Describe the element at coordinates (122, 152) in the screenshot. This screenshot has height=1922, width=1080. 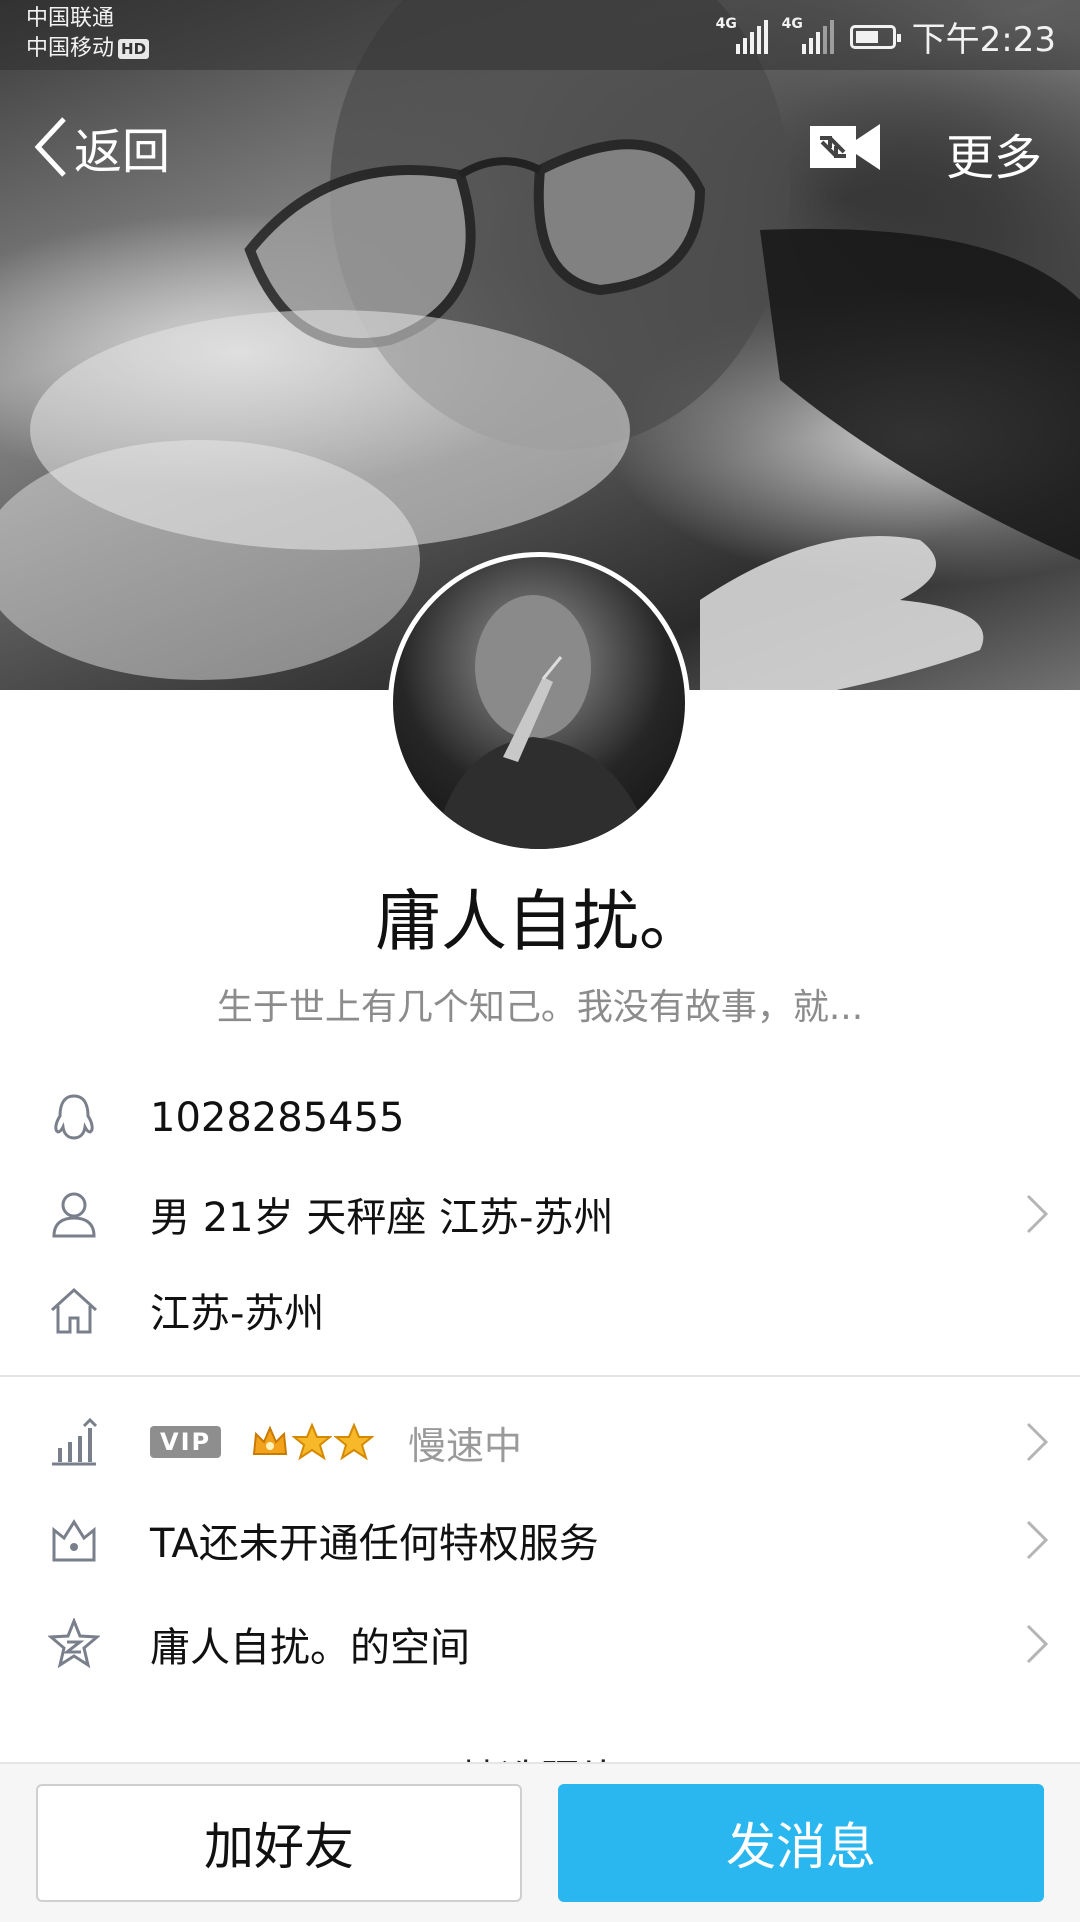
I see `back-label: 返回` at that location.